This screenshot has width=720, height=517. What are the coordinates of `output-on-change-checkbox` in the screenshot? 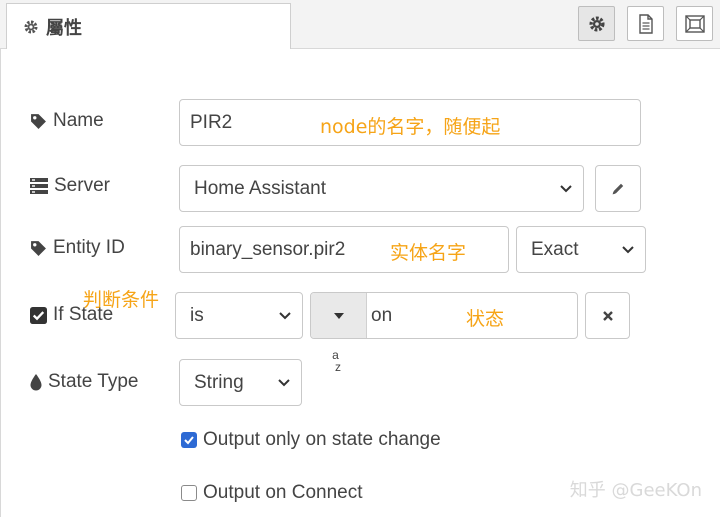 It's located at (189, 440).